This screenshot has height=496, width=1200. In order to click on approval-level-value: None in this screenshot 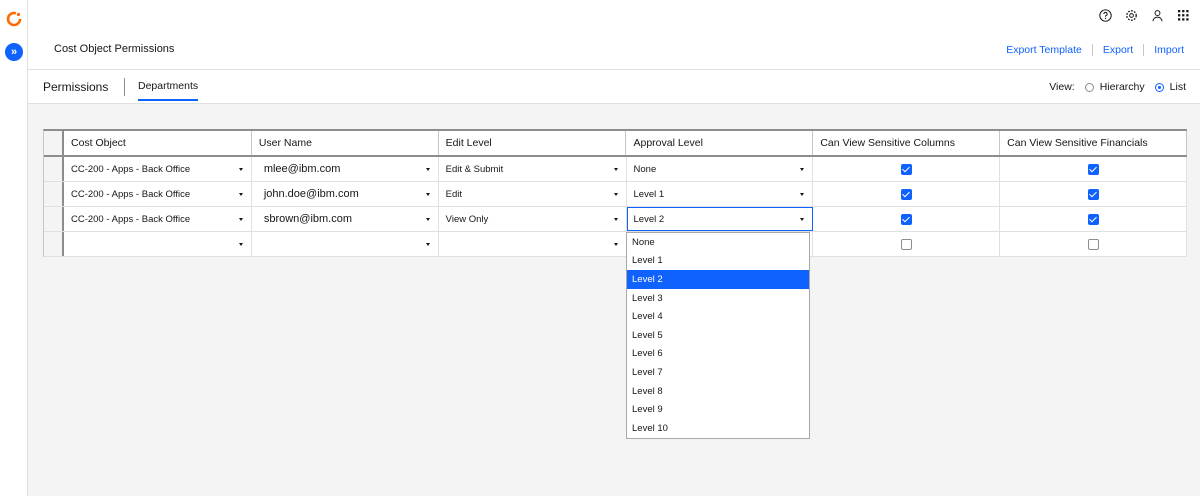, I will do `click(645, 169)`.